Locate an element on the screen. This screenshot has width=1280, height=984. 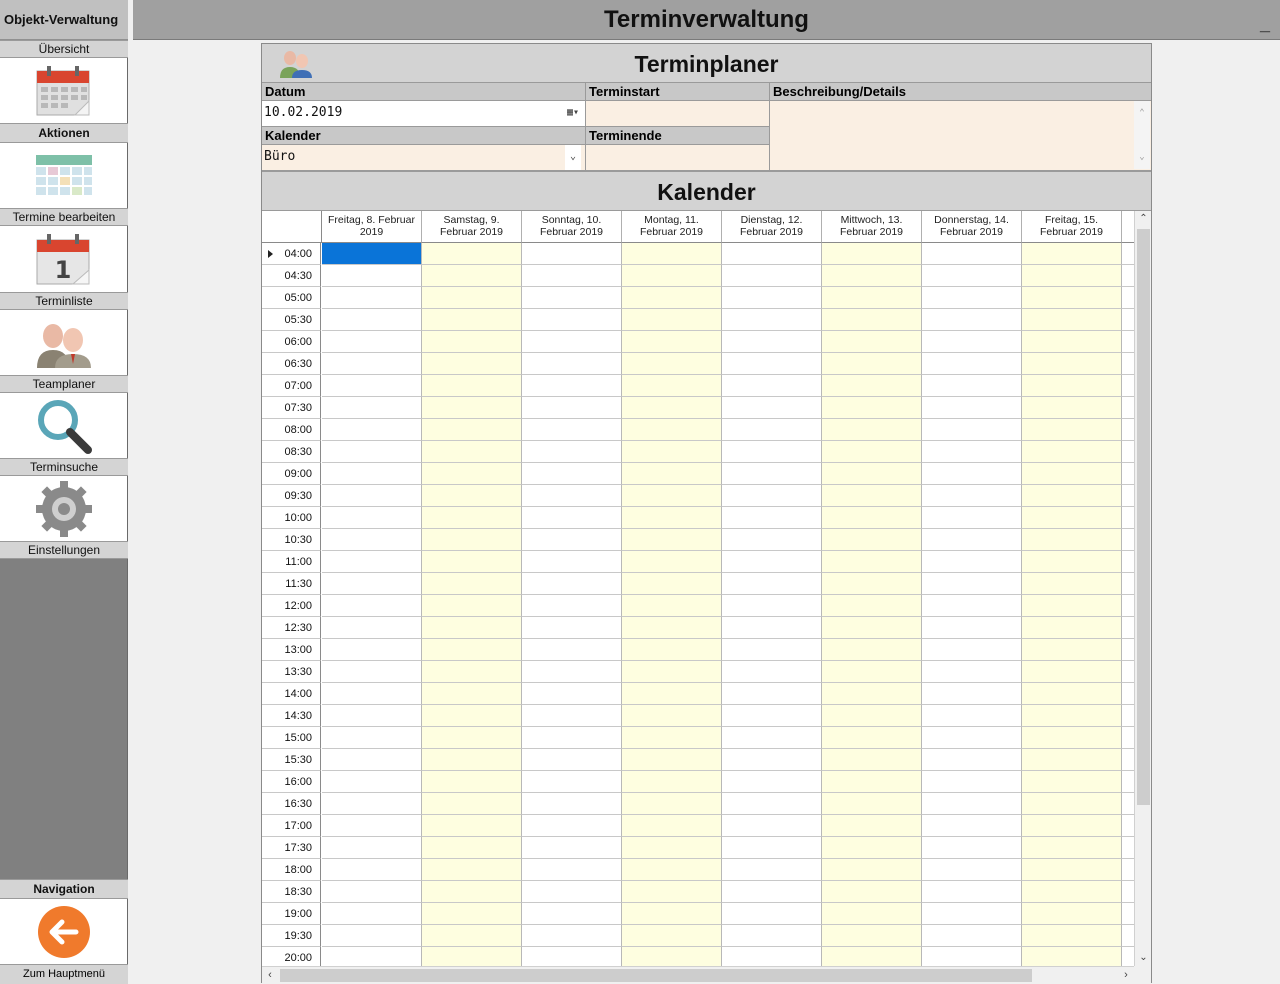
horizontal-scrollbar: ‹ › is located at coordinates (698, 974).